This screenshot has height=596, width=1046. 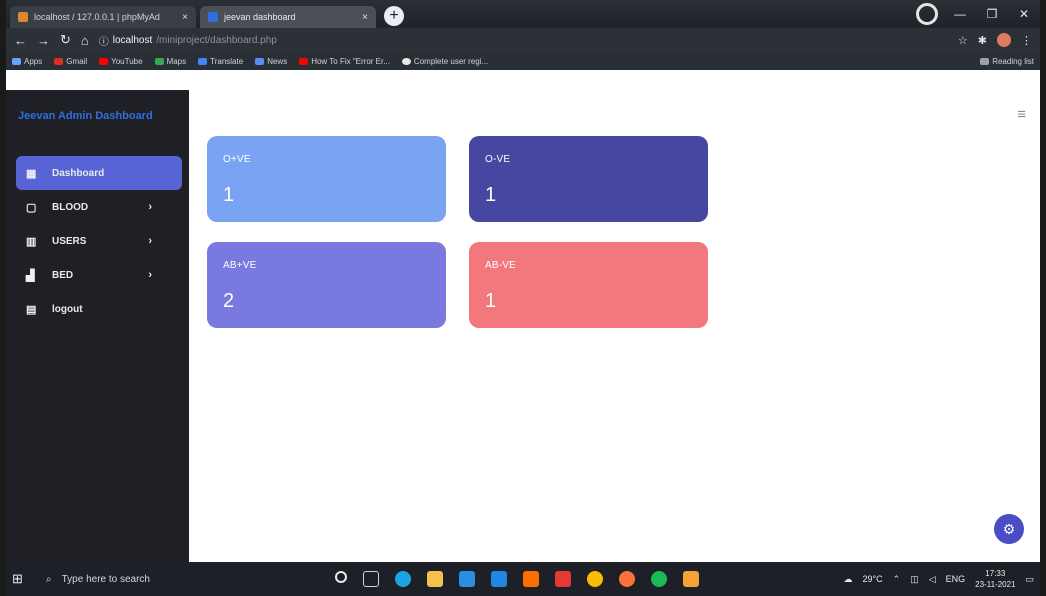 I want to click on url-field: ⓘ localhost/miniproject/dashboard.php, so click(x=188, y=40).